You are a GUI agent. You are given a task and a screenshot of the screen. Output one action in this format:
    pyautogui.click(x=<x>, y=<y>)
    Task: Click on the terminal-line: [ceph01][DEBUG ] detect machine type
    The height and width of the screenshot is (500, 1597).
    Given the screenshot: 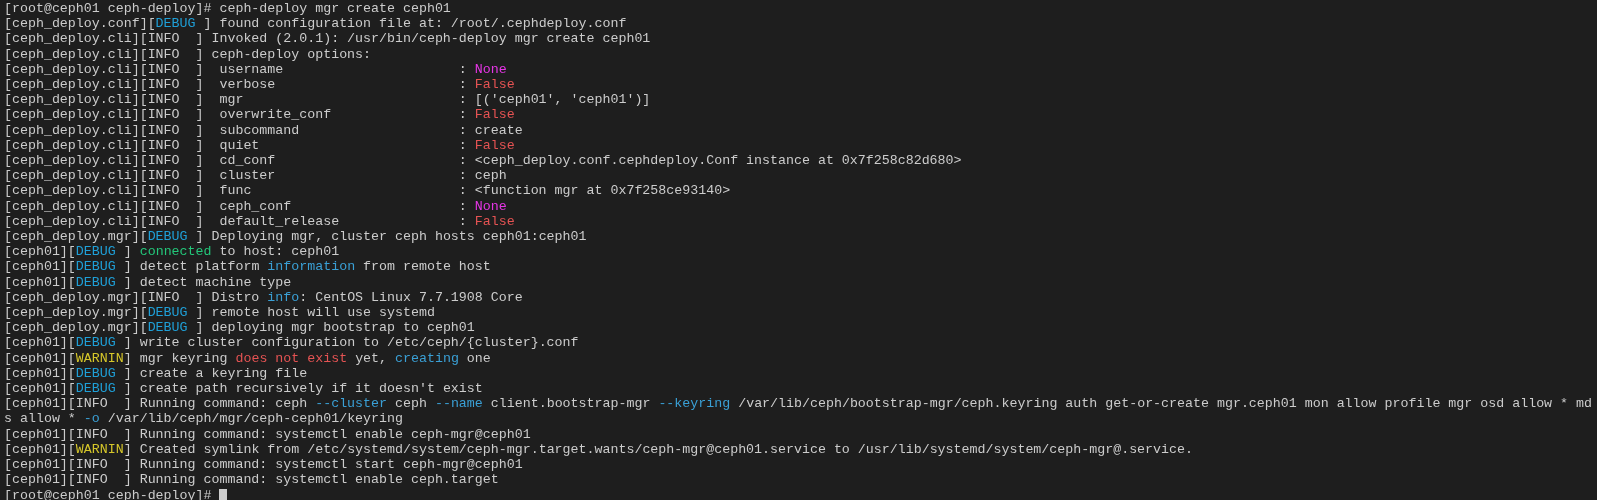 What is the action you would take?
    pyautogui.click(x=148, y=282)
    